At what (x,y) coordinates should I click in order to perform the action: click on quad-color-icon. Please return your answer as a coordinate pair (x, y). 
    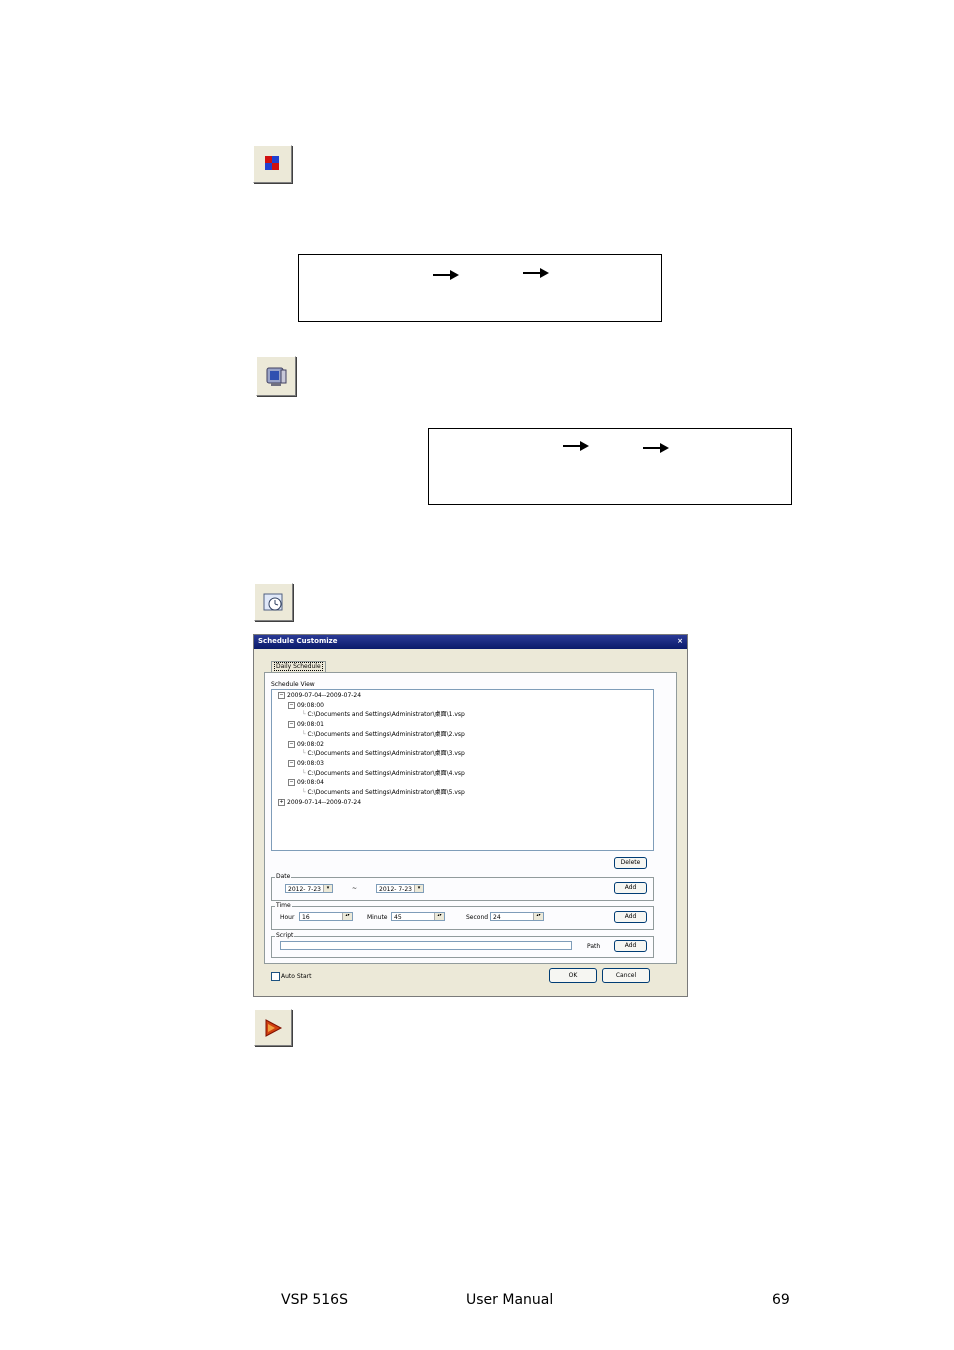
    Looking at the image, I should click on (272, 163).